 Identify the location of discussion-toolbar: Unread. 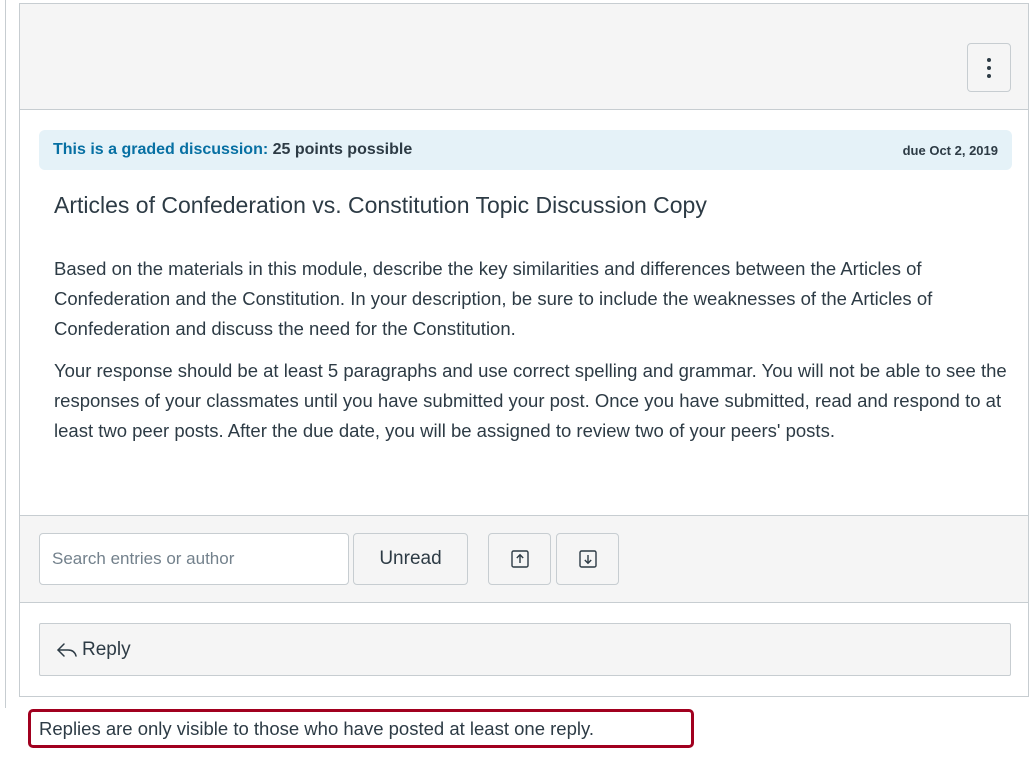
(524, 559).